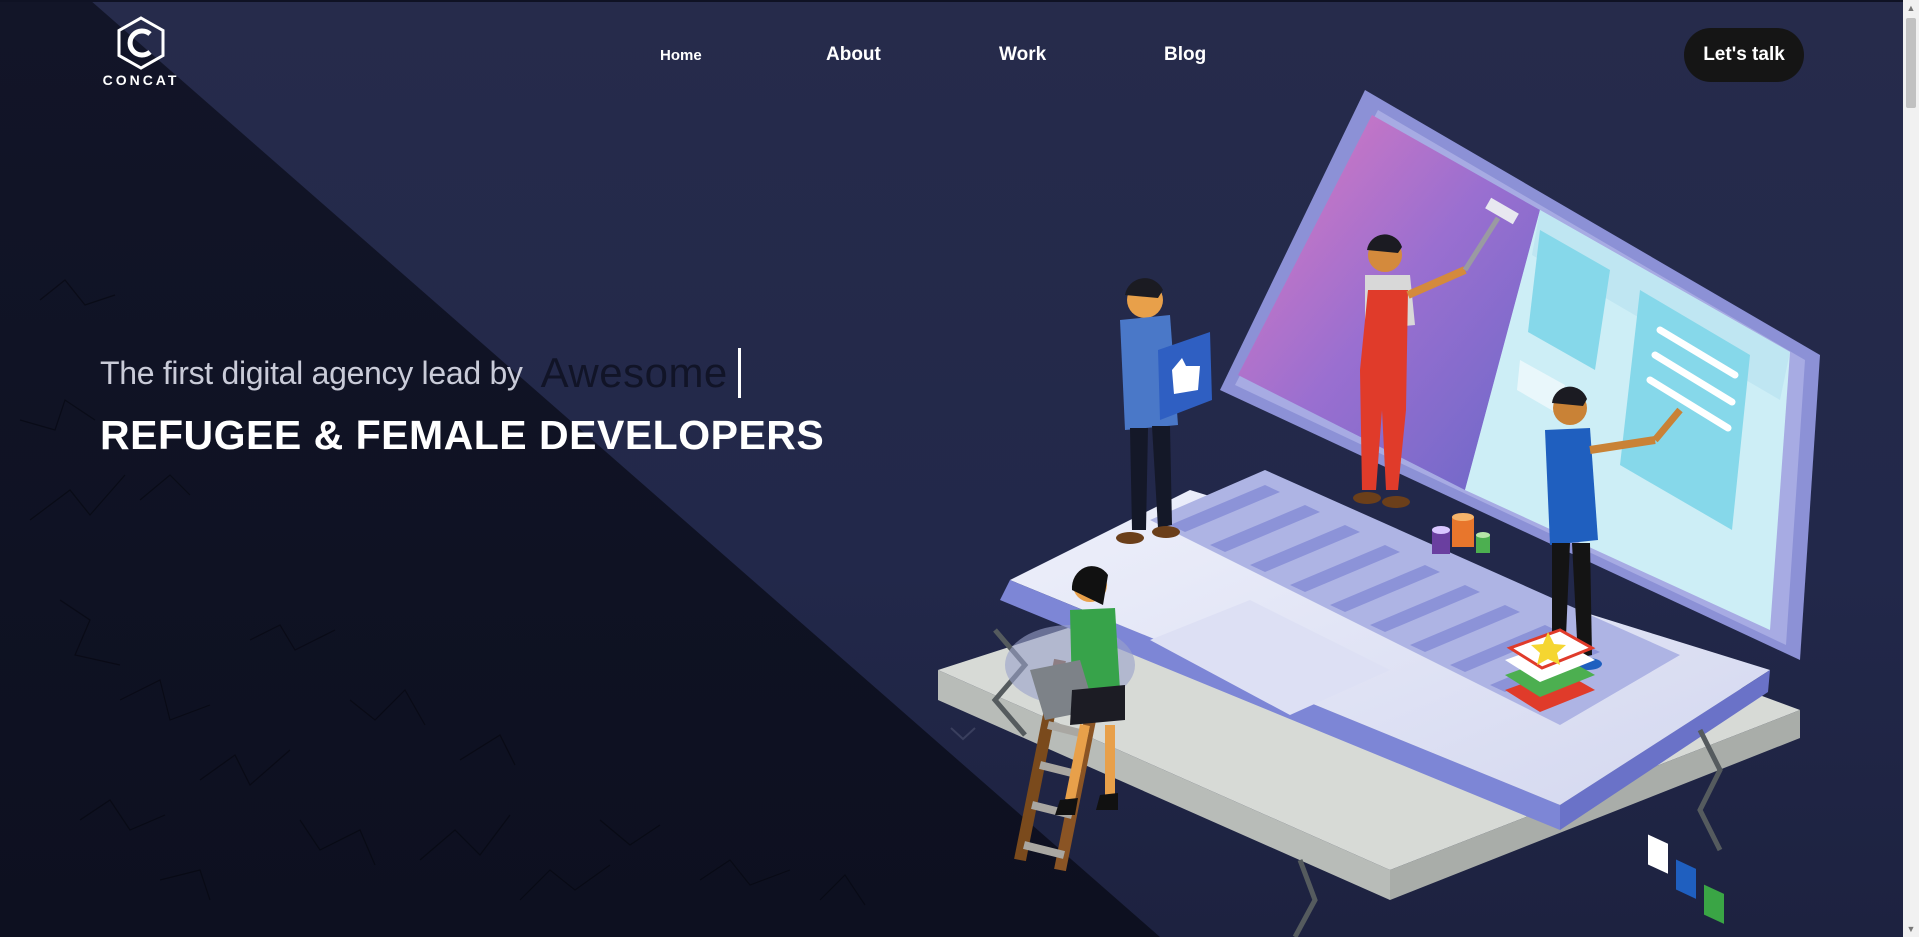  What do you see at coordinates (1911, 468) in the screenshot?
I see `vertical-scrollbar: ▲ ▼` at bounding box center [1911, 468].